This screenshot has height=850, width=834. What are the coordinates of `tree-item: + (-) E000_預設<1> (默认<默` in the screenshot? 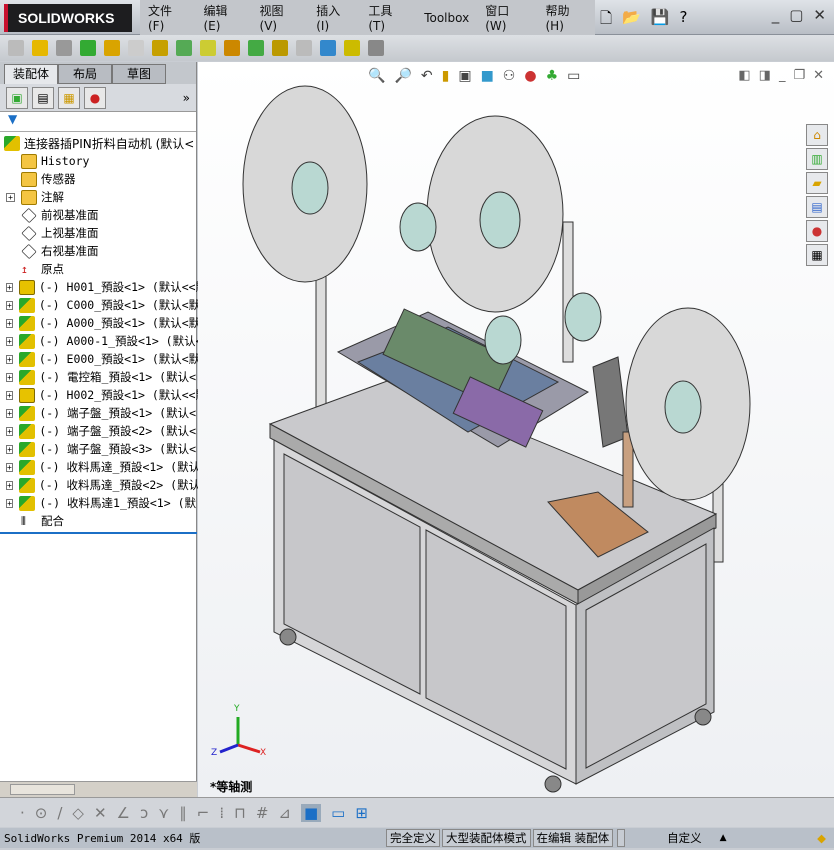 It's located at (100, 359).